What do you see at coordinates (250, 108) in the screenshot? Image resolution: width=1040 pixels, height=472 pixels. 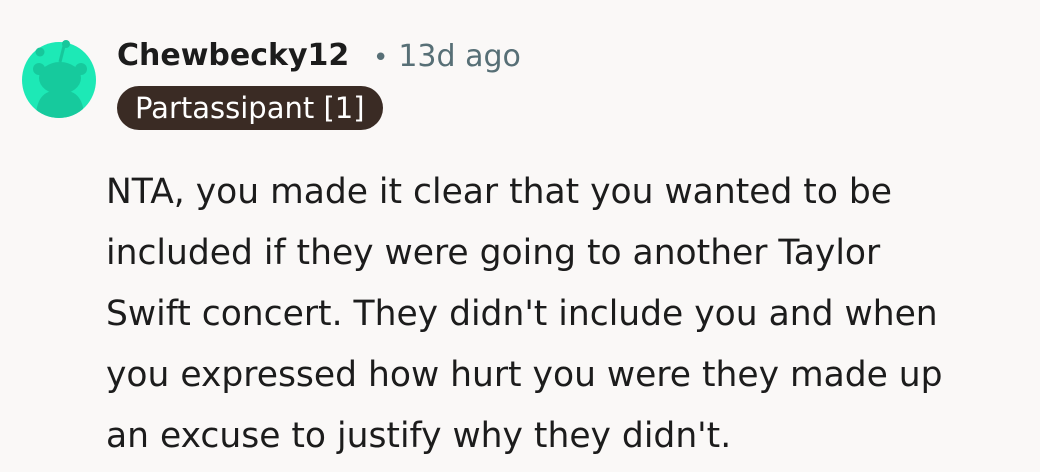 I see `user-flair: Partassipant [1]` at bounding box center [250, 108].